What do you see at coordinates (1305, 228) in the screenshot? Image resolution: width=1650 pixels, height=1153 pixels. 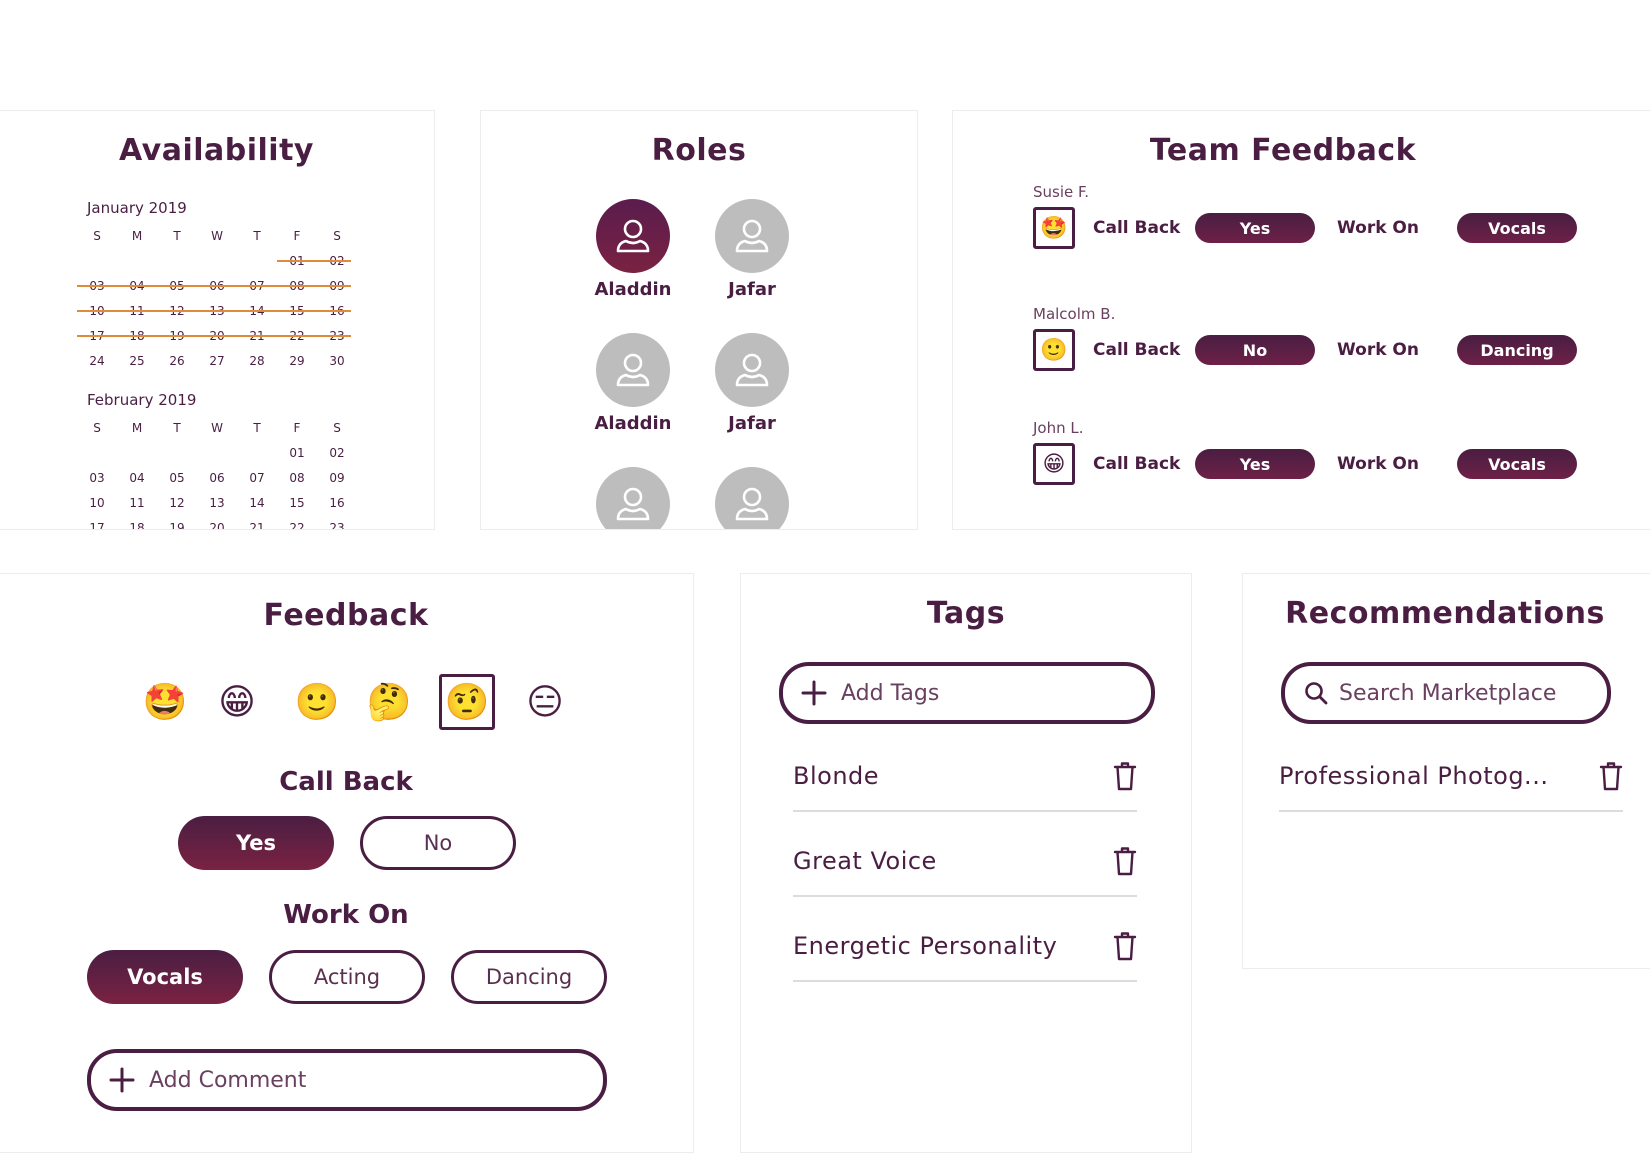 I see `team-feedback-row: 🤩 Call Back Yes Work On Vocals` at bounding box center [1305, 228].